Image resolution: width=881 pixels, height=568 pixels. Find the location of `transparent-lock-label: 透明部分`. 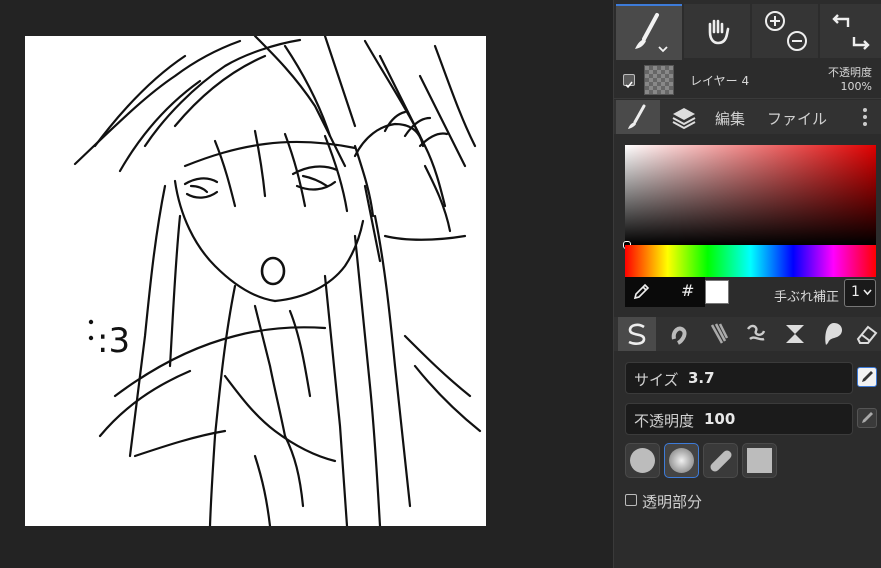

transparent-lock-label: 透明部分 is located at coordinates (672, 502).